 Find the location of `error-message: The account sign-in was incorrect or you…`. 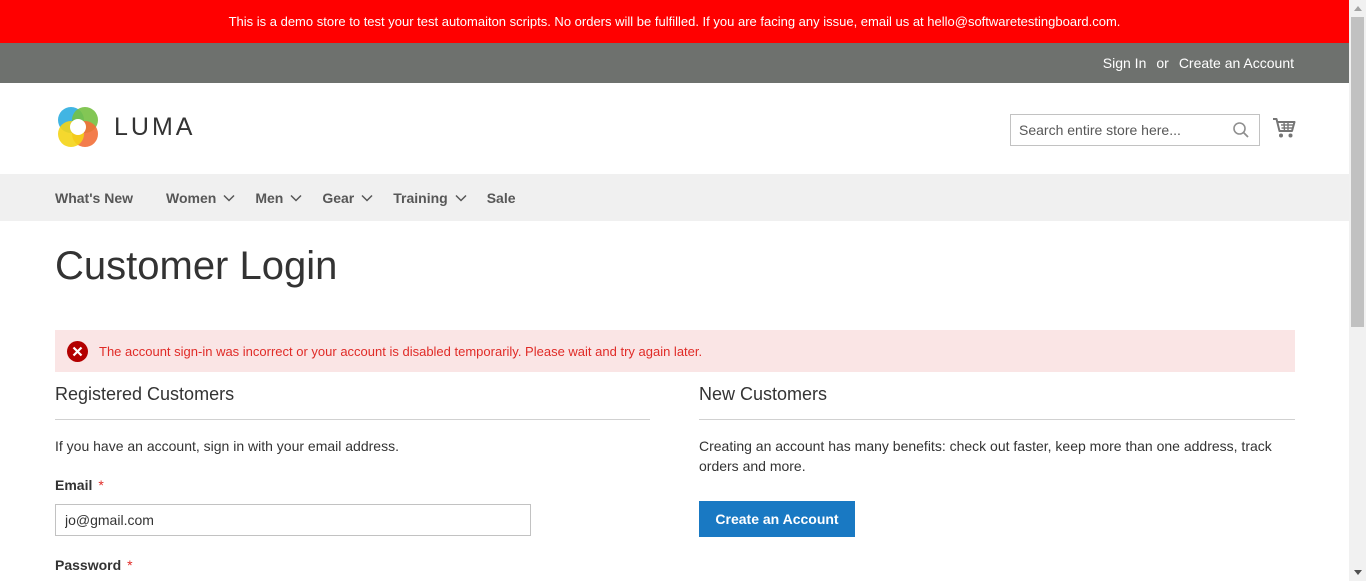

error-message: The account sign-in was incorrect or you… is located at coordinates (675, 351).